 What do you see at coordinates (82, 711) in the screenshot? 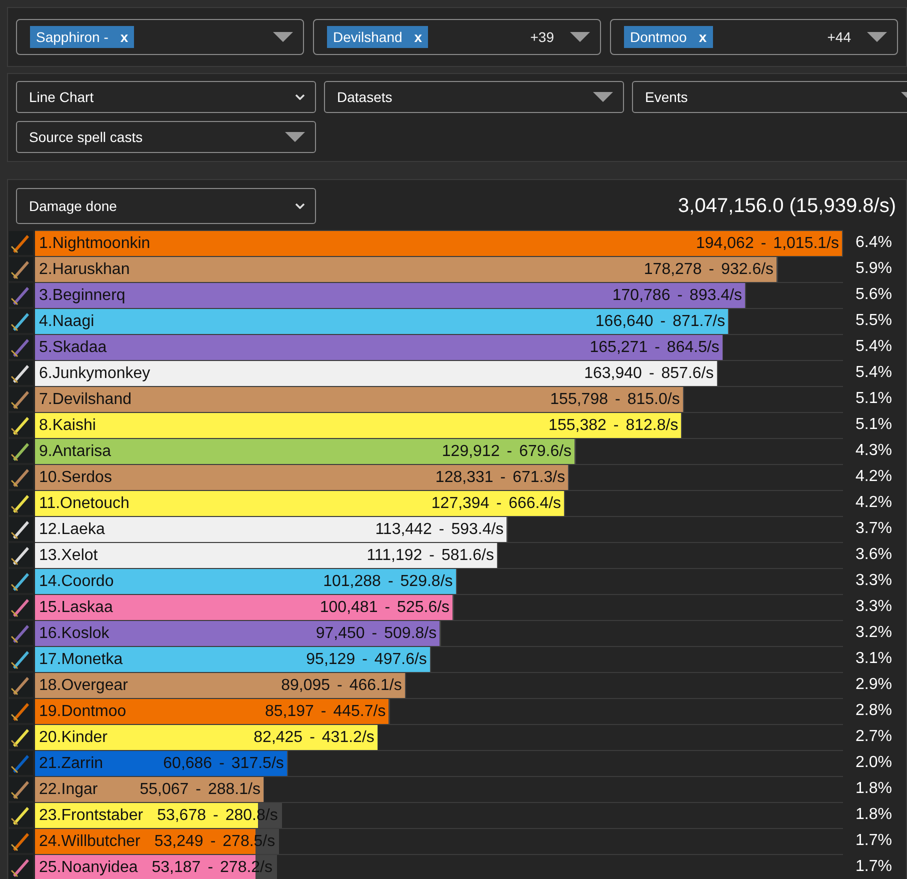
I see `player-name: 19.Dontmoo` at bounding box center [82, 711].